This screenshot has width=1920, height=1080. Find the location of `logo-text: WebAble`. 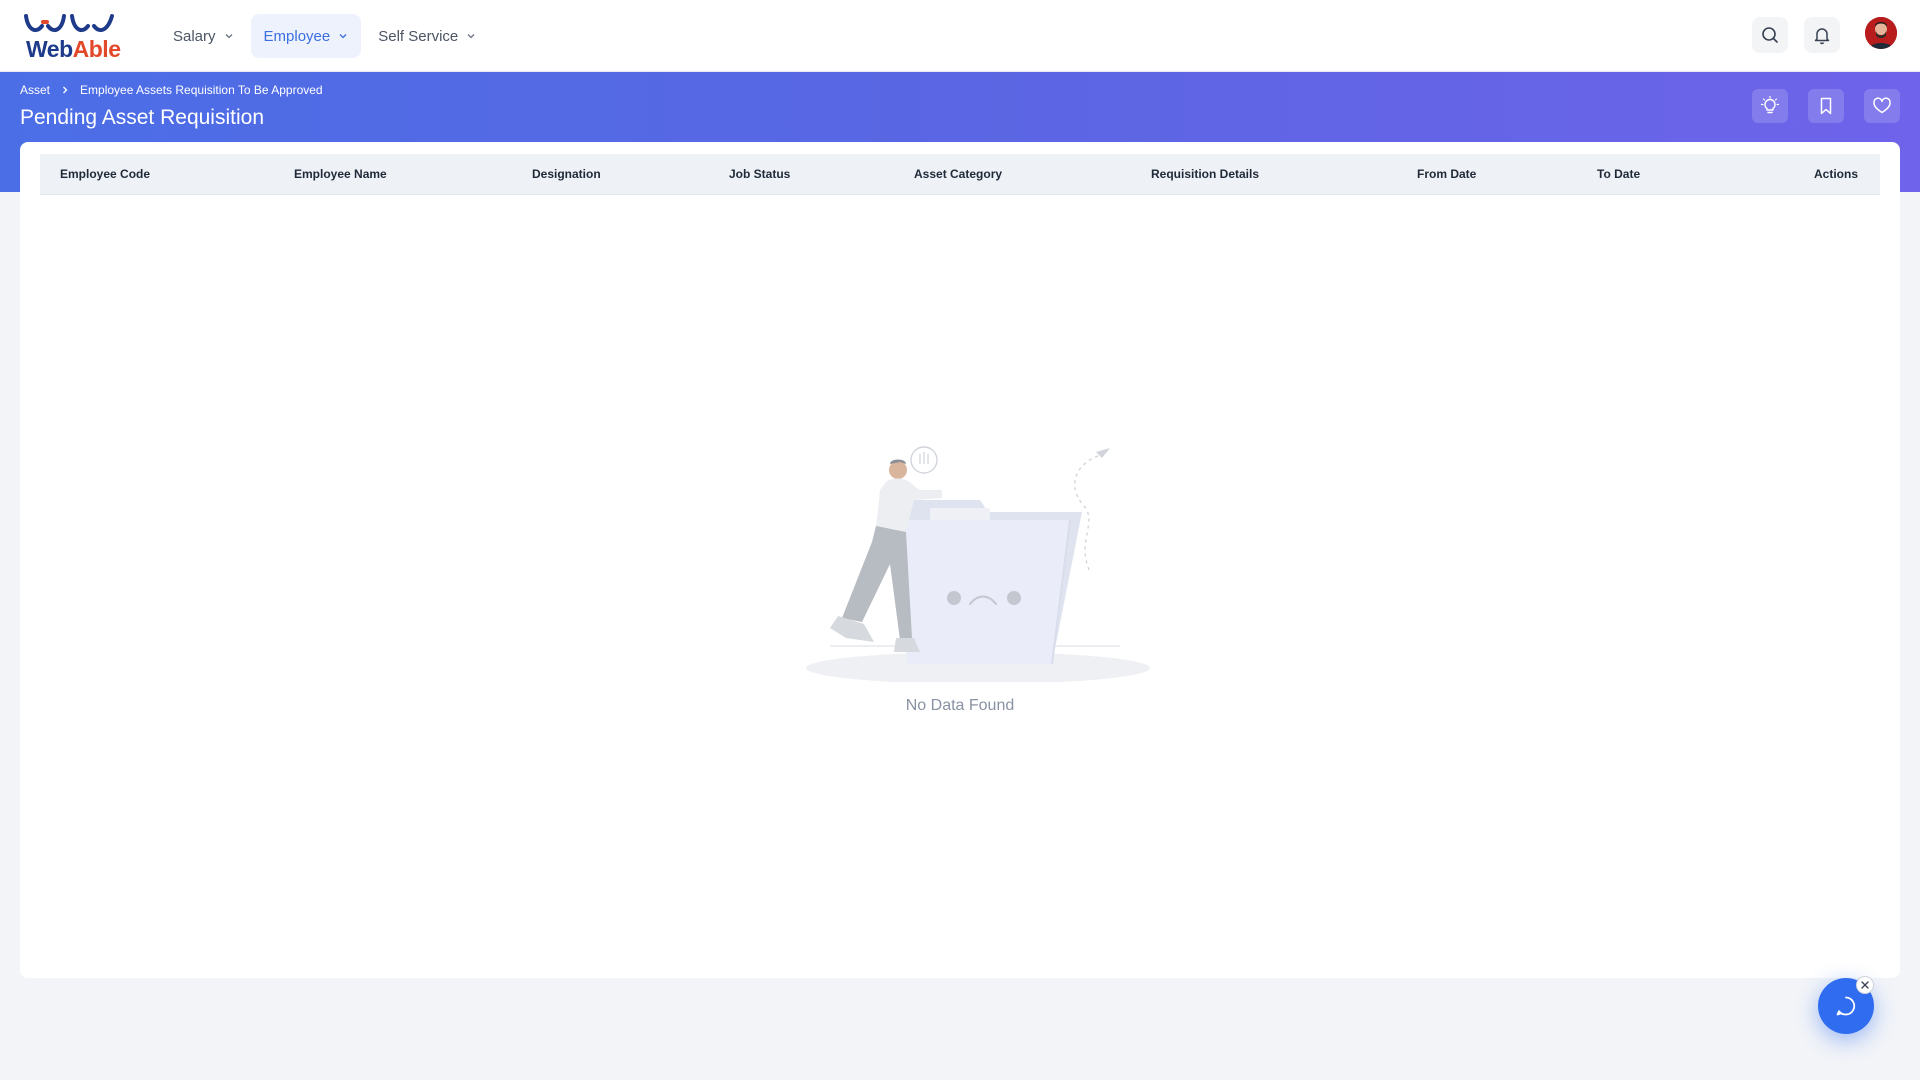

logo-text: WebAble is located at coordinates (73, 49).